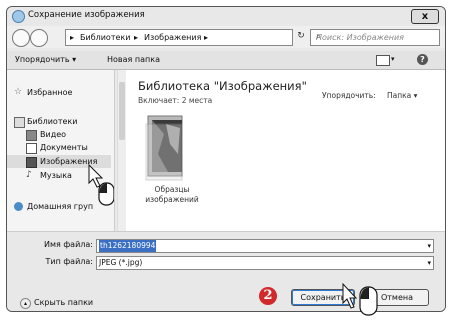  What do you see at coordinates (18, 16) in the screenshot?
I see `app-icon` at bounding box center [18, 16].